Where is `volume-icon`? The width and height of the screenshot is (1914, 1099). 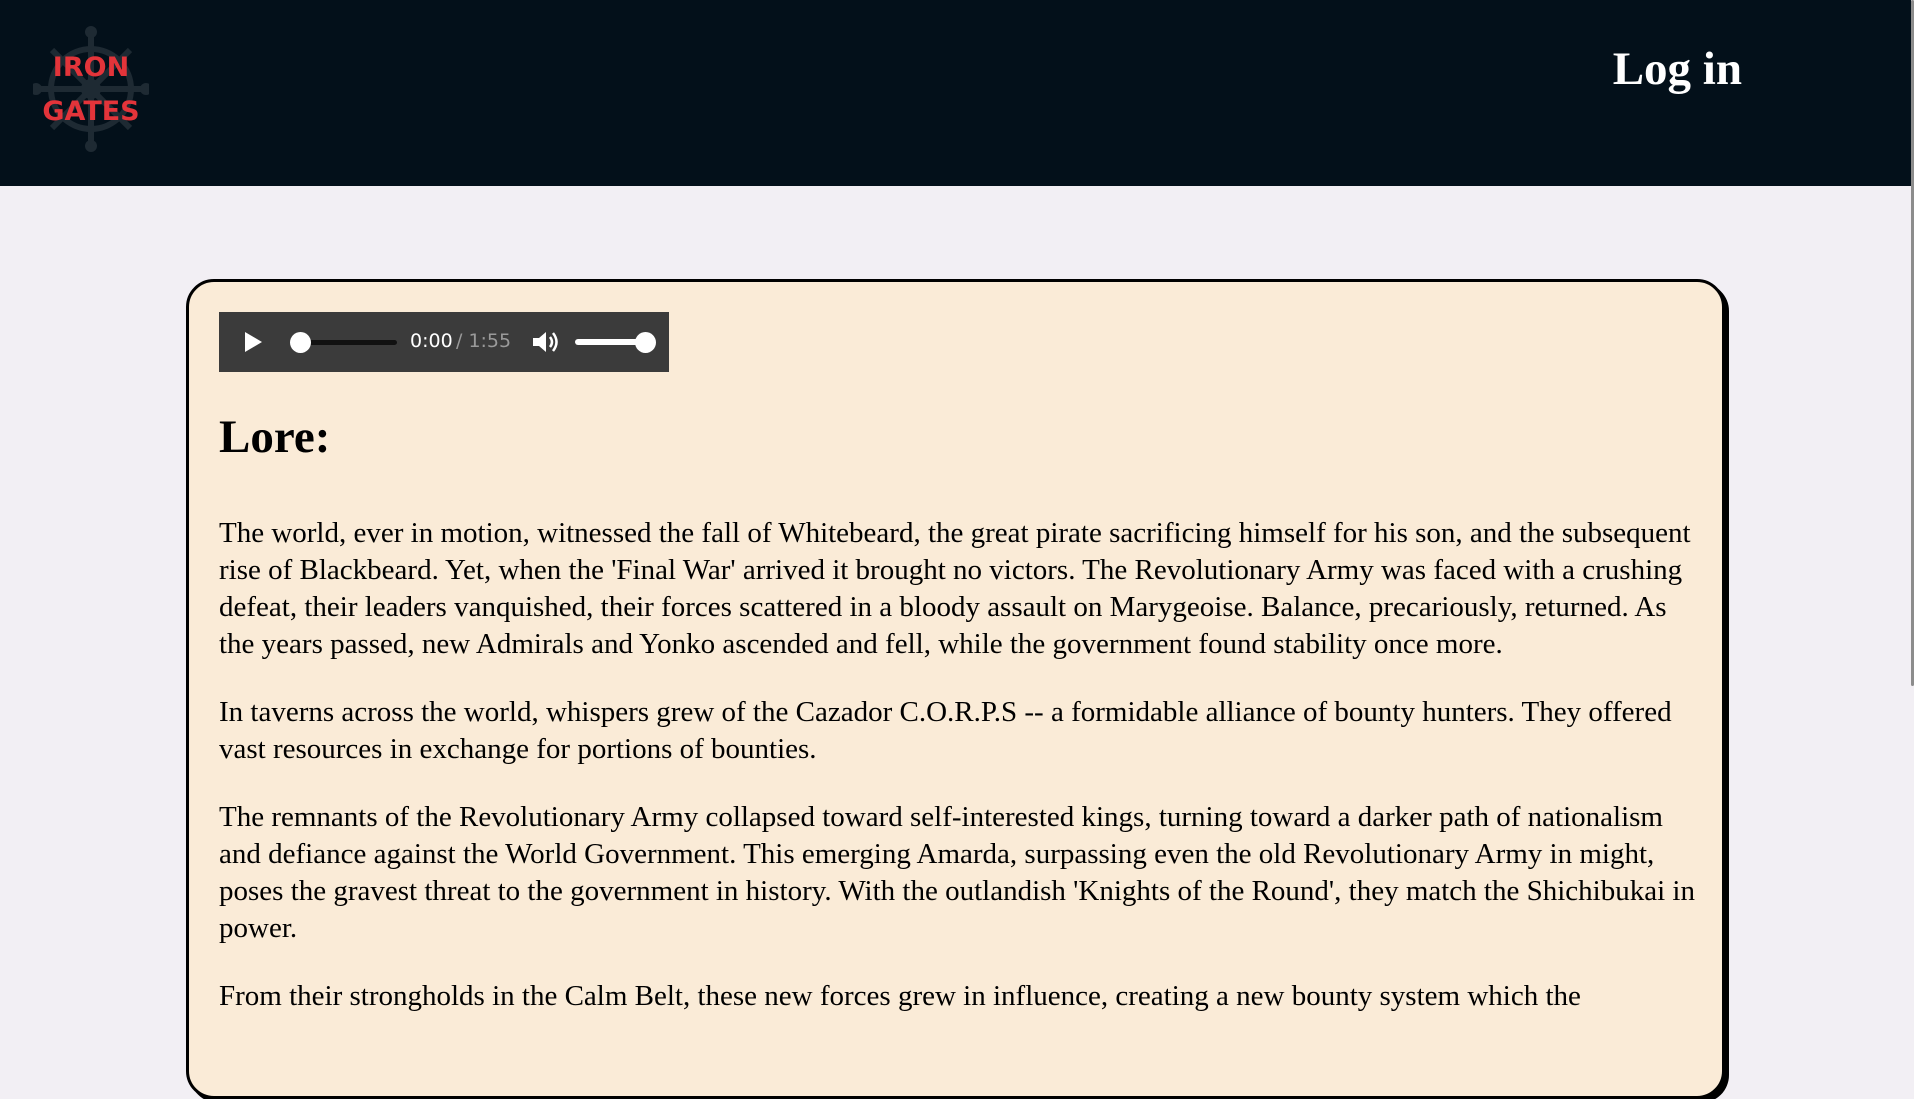
volume-icon is located at coordinates (545, 342).